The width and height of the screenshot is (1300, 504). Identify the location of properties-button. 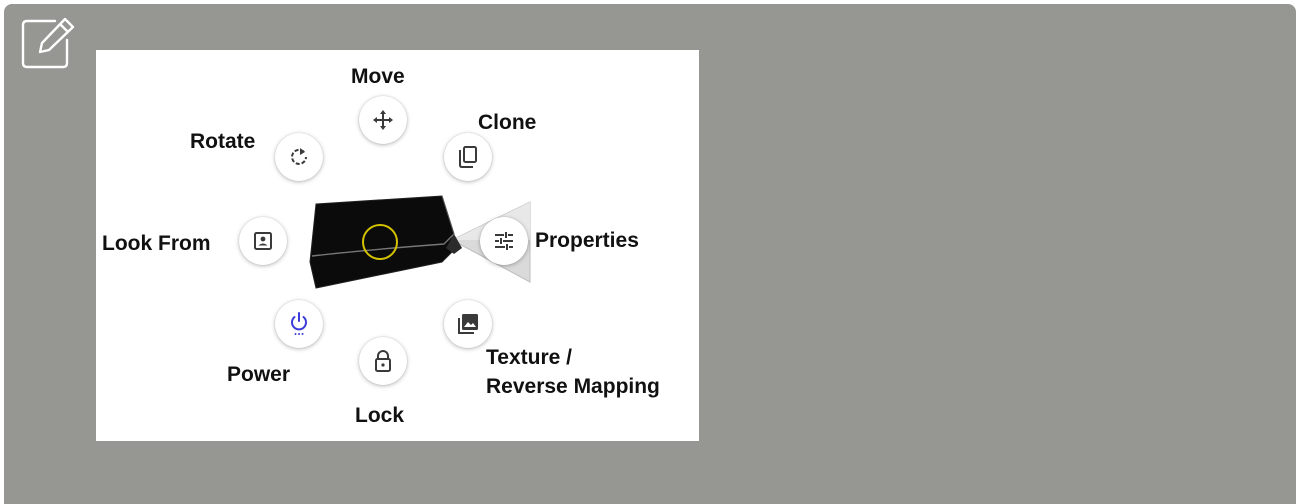
(504, 241).